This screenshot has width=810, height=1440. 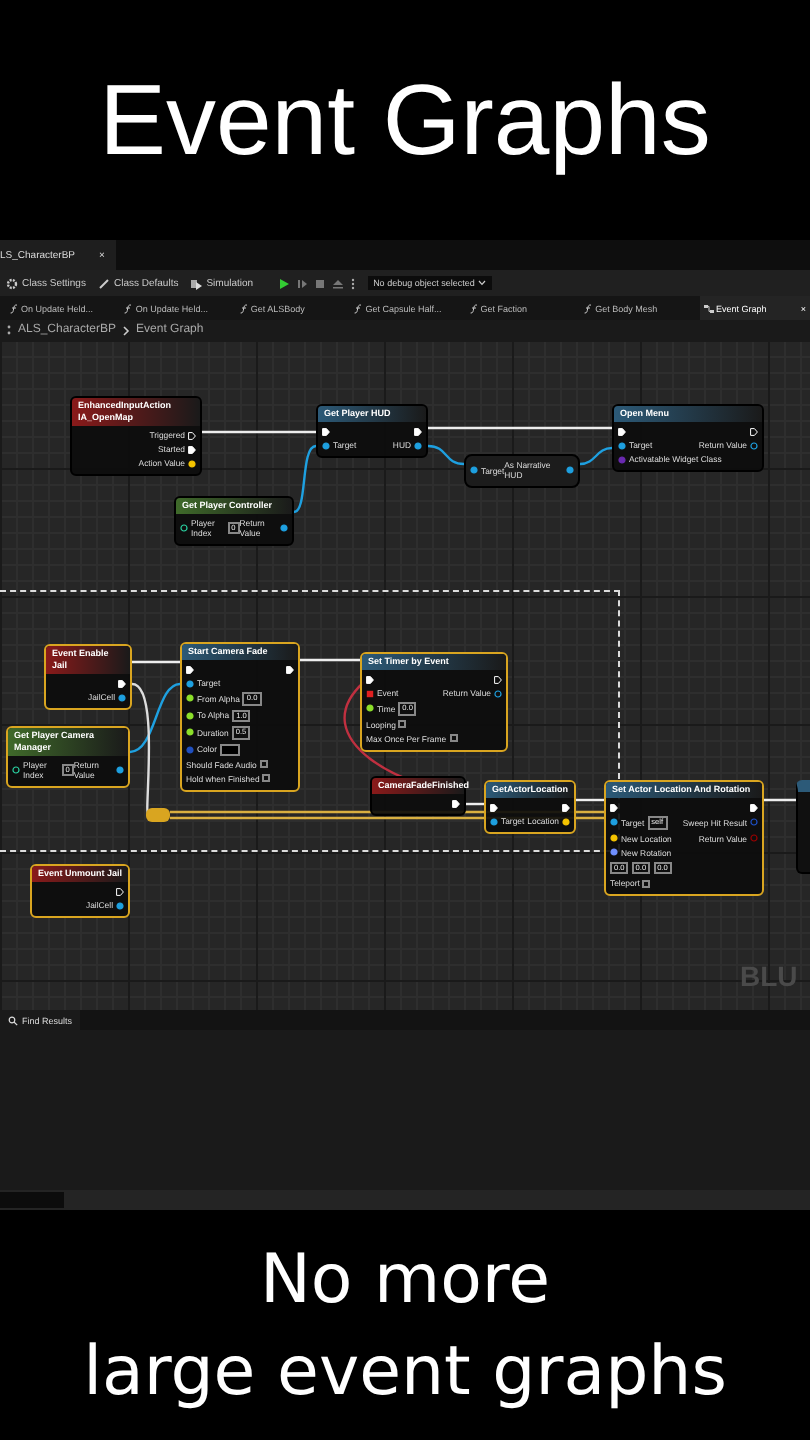 I want to click on search-icon, so click(x=13, y=1020).